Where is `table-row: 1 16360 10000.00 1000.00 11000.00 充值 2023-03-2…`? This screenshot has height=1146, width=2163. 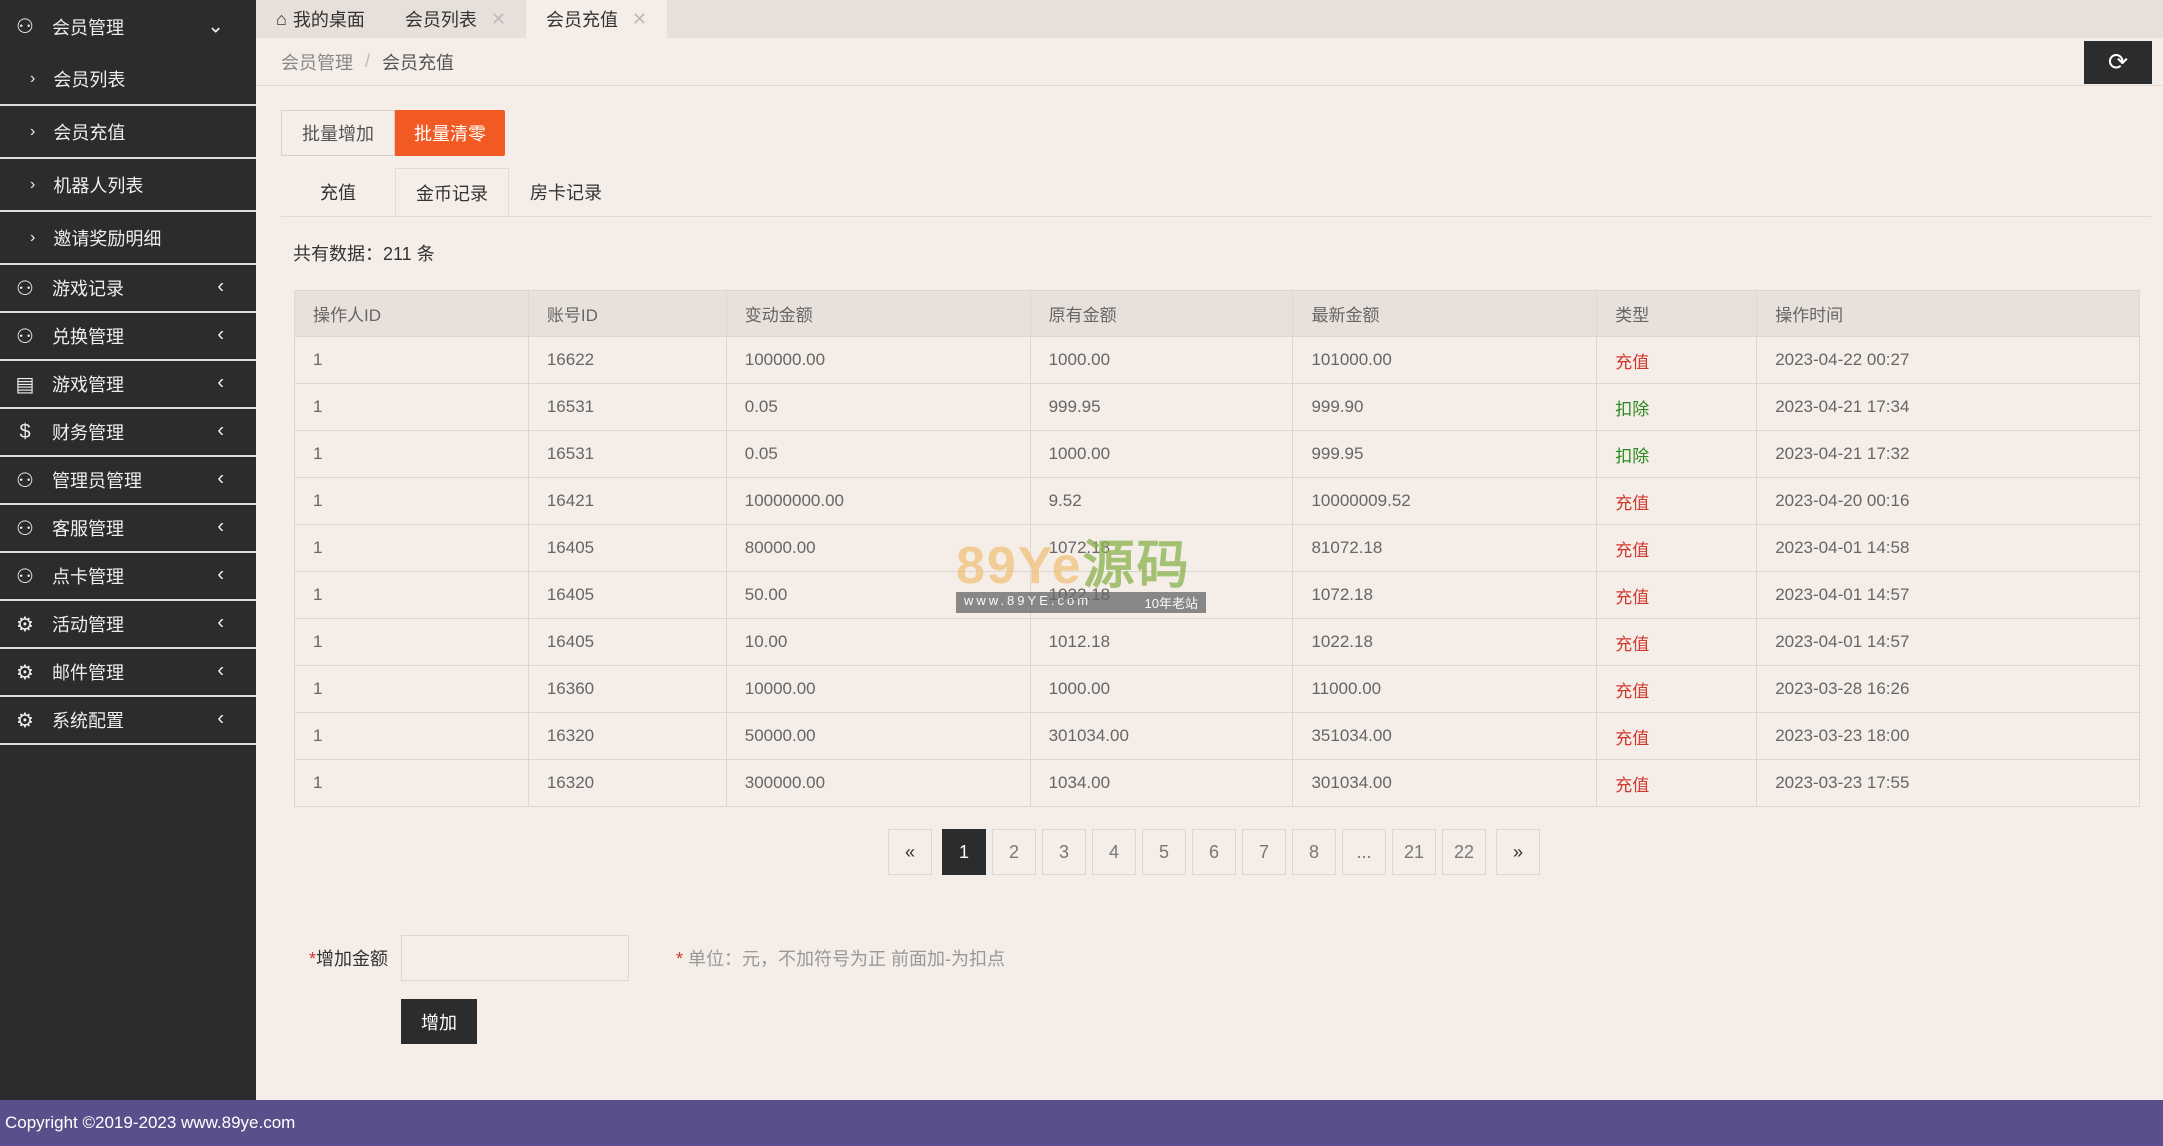 table-row: 1 16360 10000.00 1000.00 11000.00 充值 2023-03-2… is located at coordinates (1217, 689).